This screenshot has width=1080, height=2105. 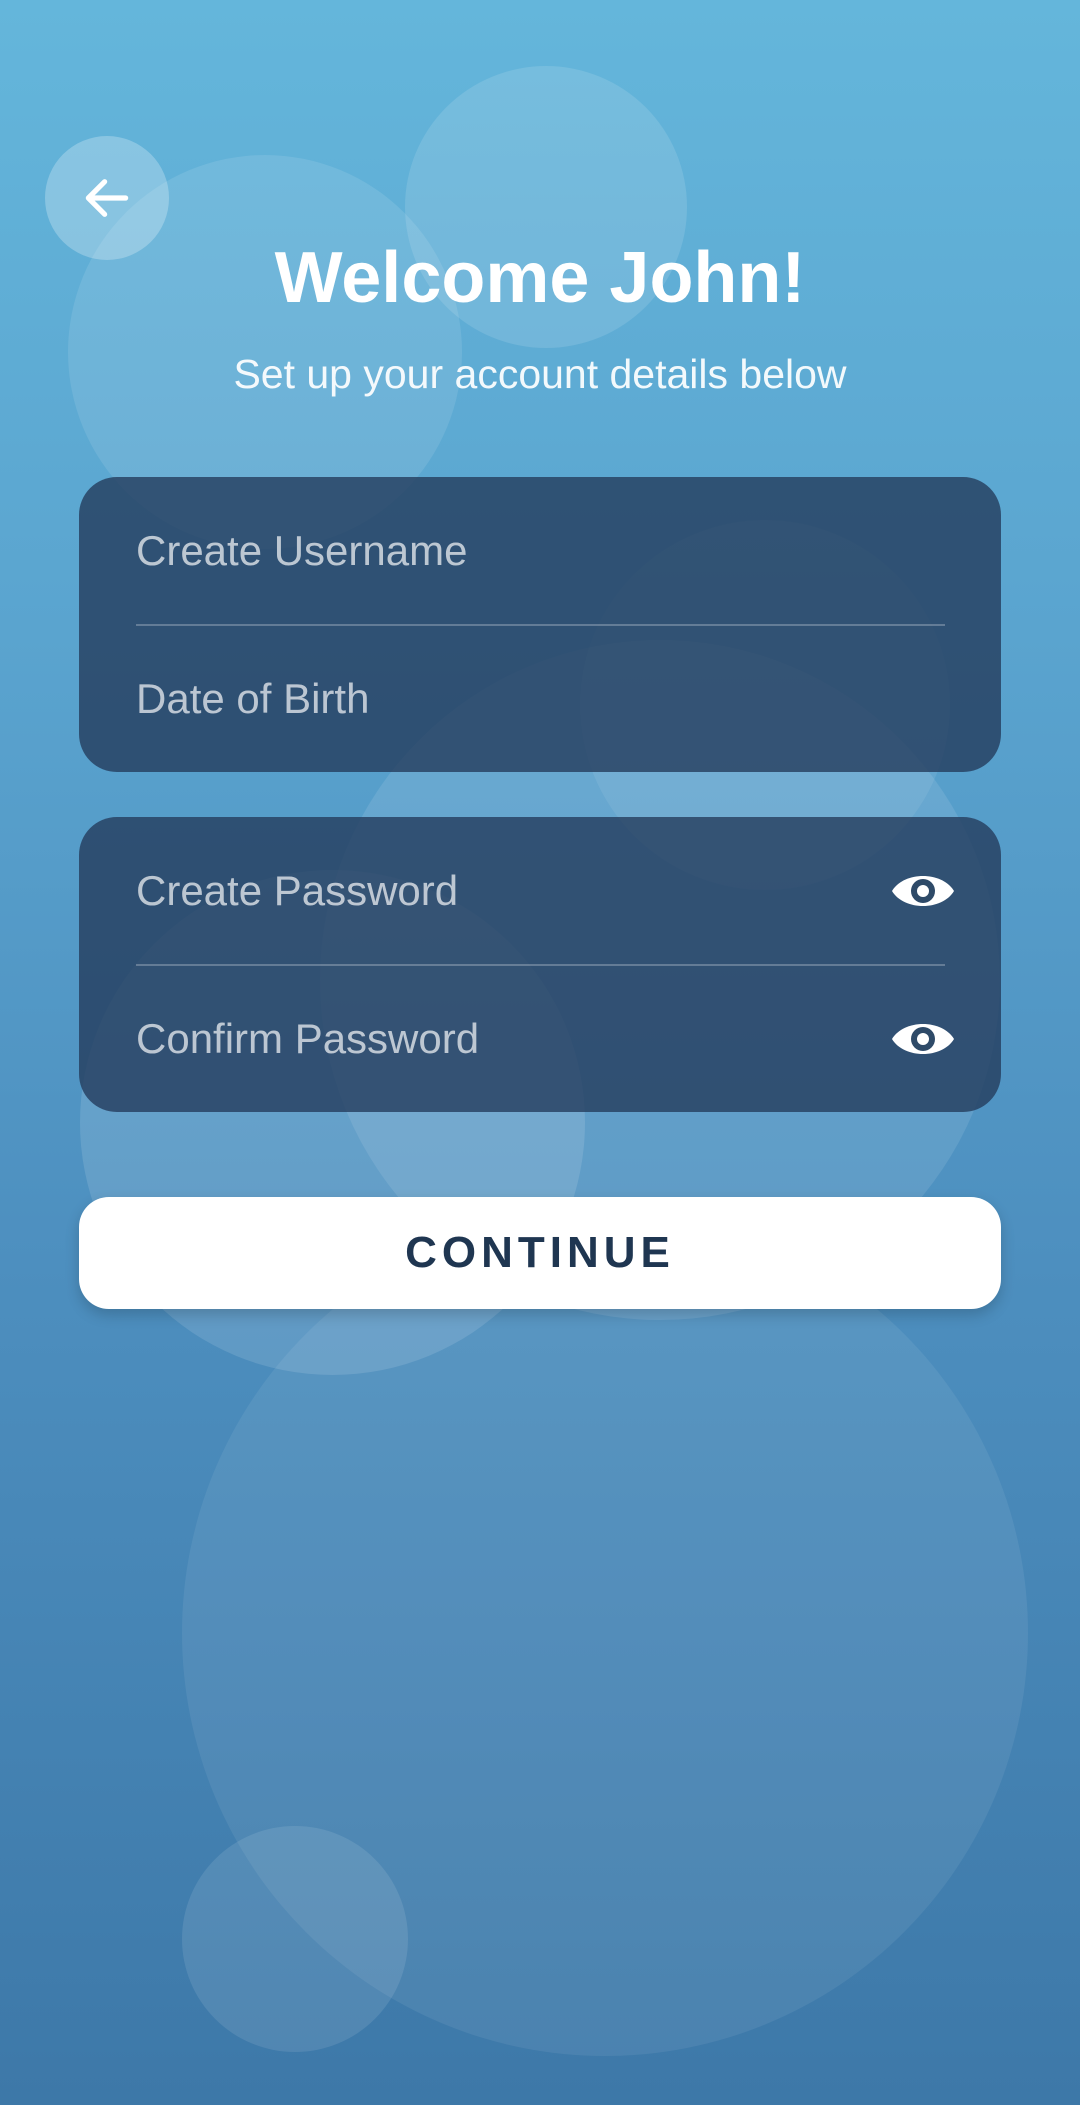 I want to click on show-password-toggle, so click(x=923, y=891).